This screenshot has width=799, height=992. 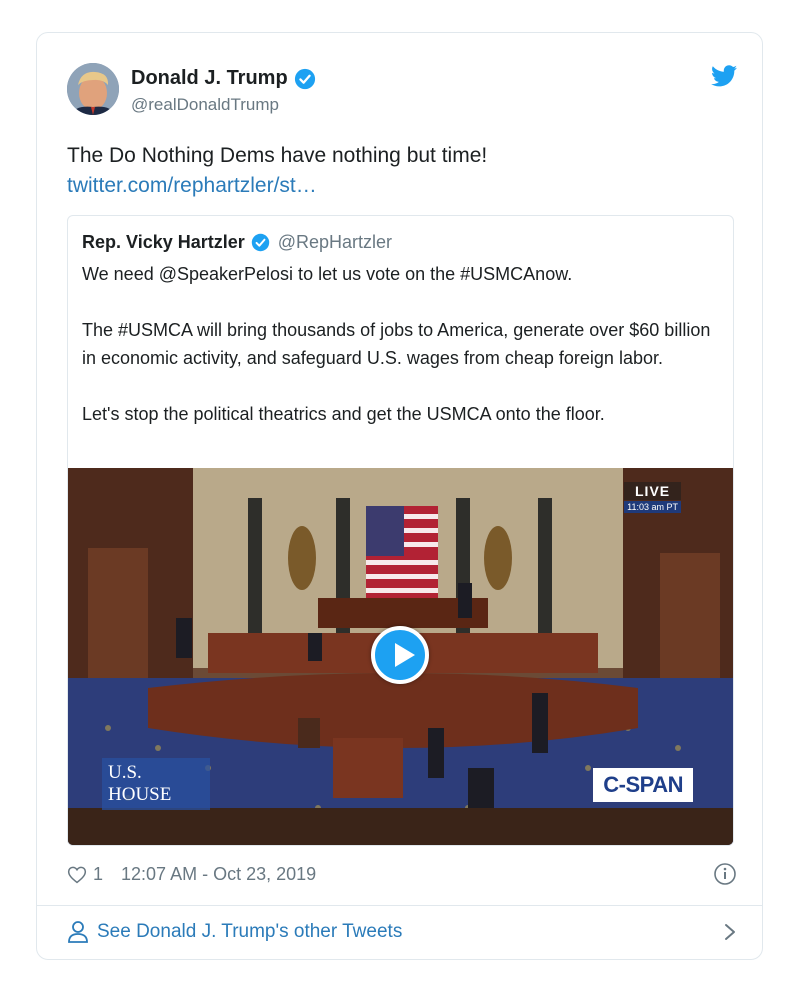 What do you see at coordinates (399, 905) in the screenshot?
I see `footer-divider` at bounding box center [399, 905].